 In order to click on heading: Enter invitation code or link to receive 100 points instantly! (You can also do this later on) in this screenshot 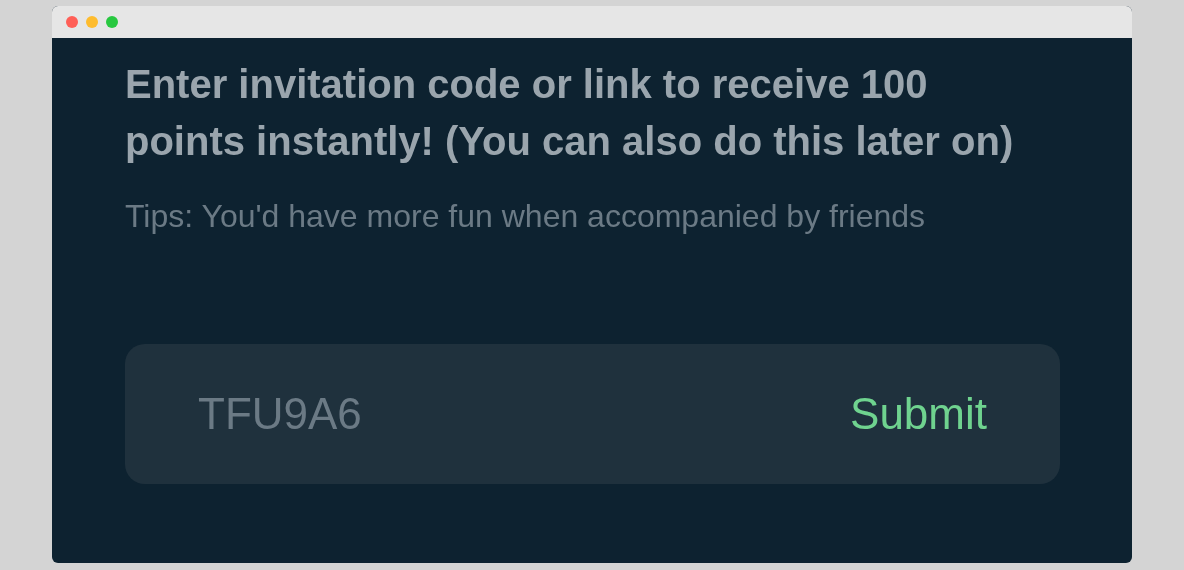, I will do `click(570, 113)`.